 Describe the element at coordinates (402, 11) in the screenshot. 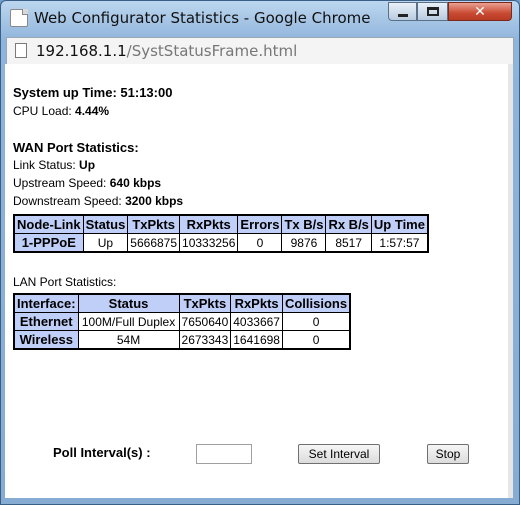

I see `minimize-button` at that location.